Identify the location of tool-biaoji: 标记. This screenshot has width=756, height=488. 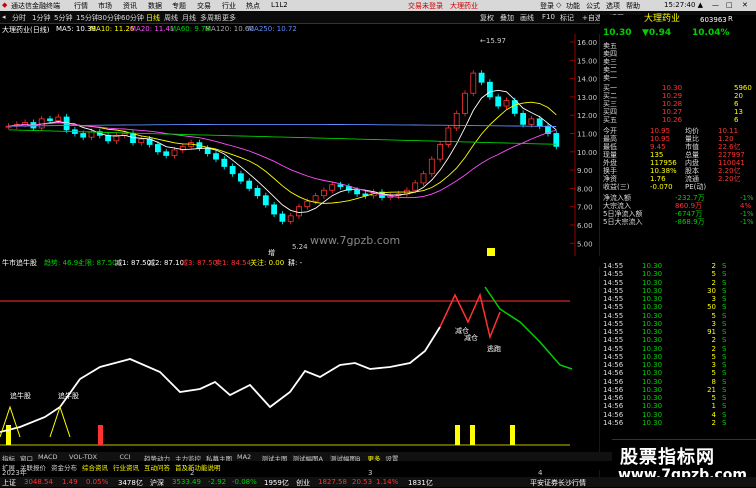
(567, 18).